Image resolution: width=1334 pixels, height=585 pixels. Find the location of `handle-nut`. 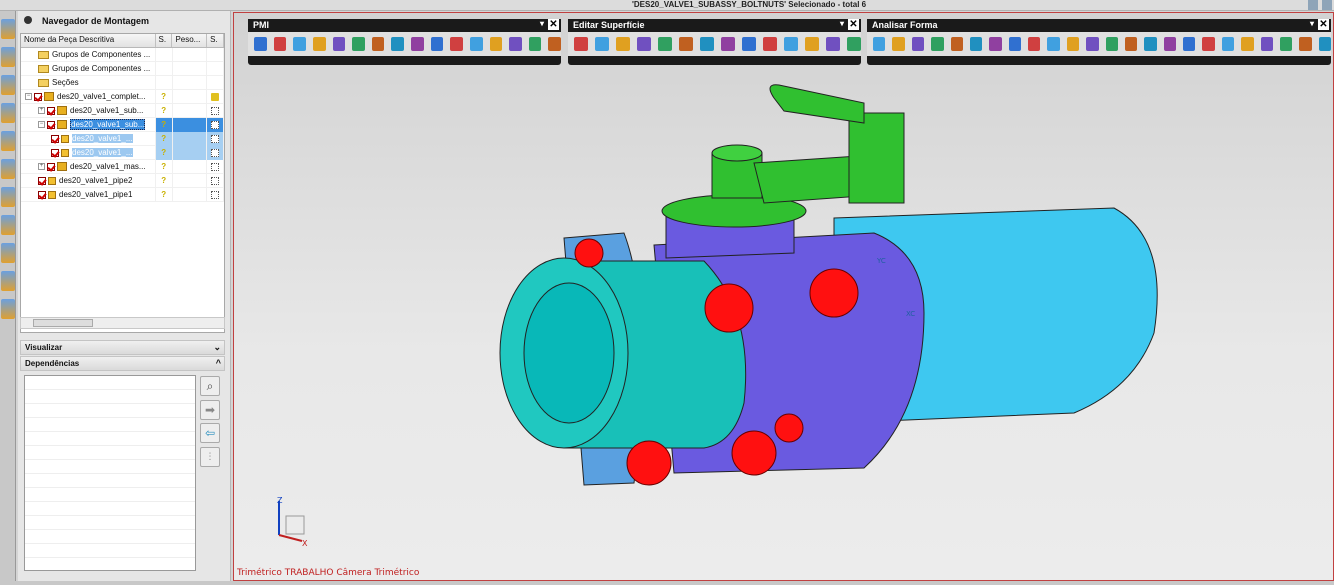

handle-nut is located at coordinates (876, 158).